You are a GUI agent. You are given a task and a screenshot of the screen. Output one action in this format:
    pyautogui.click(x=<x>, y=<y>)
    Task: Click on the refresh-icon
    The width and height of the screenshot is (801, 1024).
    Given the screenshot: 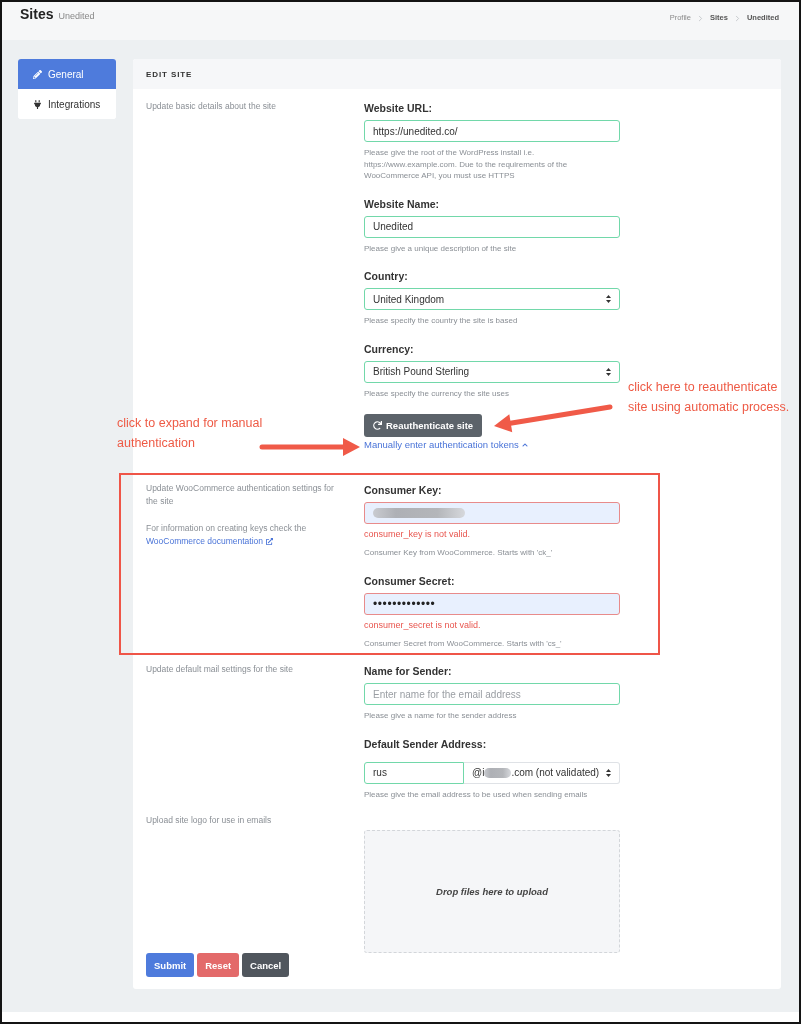 What is the action you would take?
    pyautogui.click(x=377, y=425)
    